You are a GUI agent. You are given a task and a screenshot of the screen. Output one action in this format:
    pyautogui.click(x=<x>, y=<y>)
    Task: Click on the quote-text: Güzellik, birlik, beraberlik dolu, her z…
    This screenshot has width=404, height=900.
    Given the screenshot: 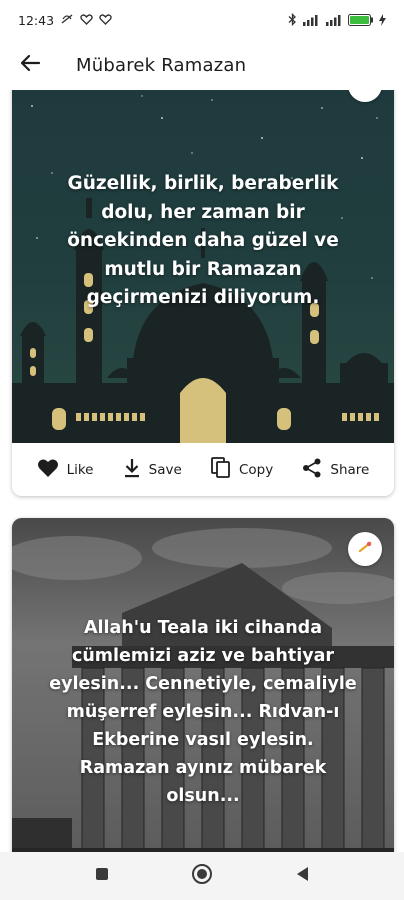 What is the action you would take?
    pyautogui.click(x=203, y=240)
    